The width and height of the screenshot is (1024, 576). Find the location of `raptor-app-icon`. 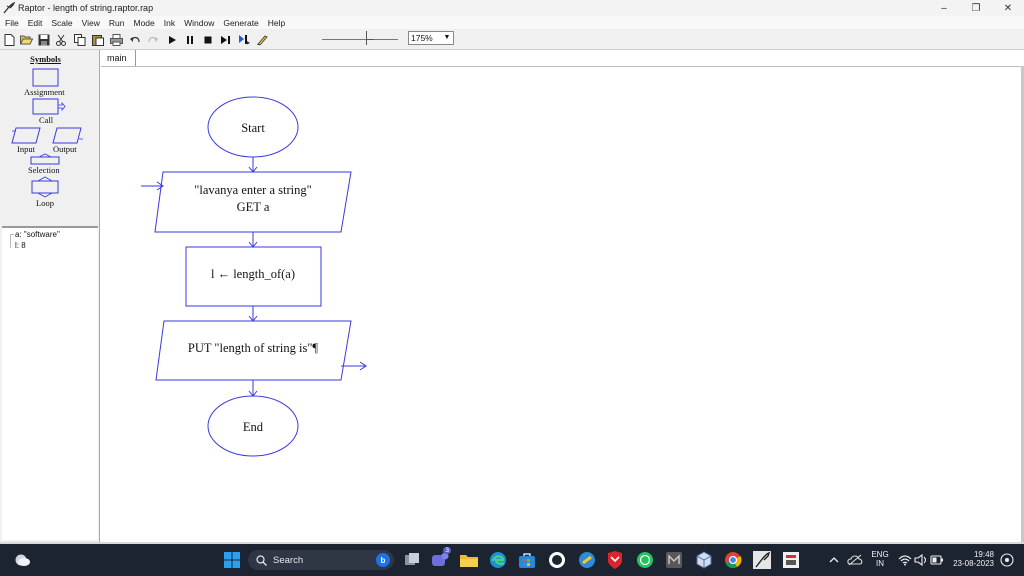

raptor-app-icon is located at coordinates (9, 8).